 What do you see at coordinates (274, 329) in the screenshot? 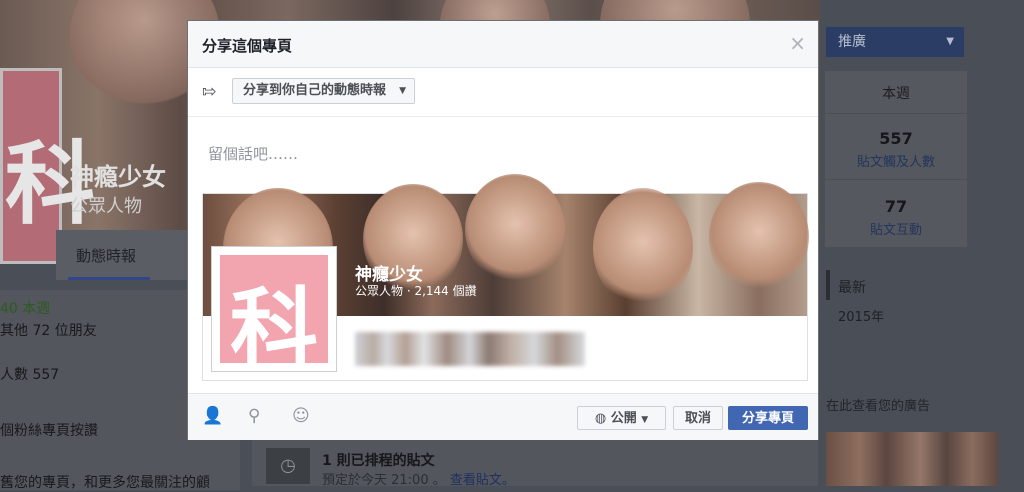
I see `preview-thumb-char: 科` at bounding box center [274, 329].